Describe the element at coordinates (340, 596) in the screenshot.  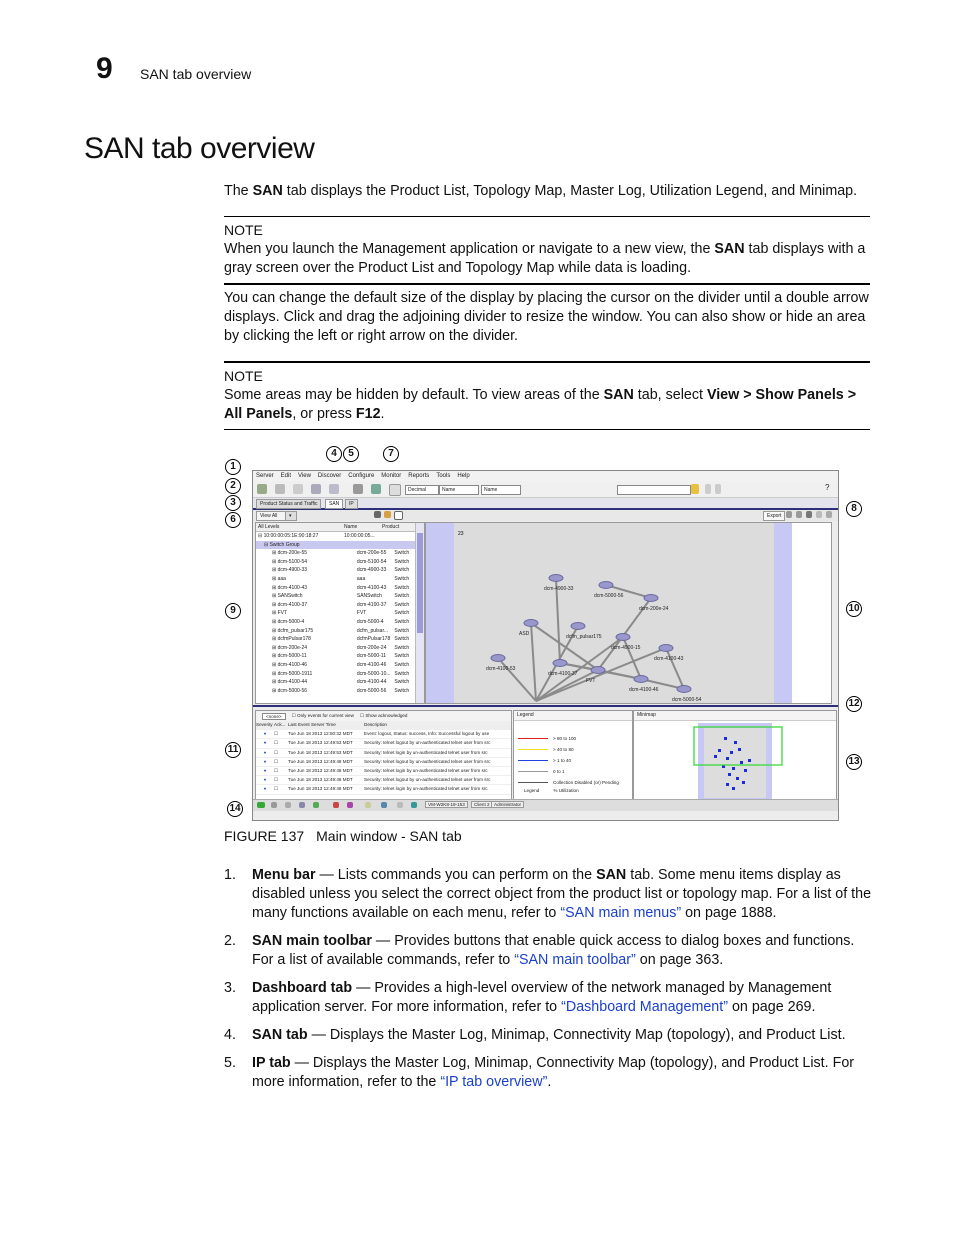
I see `table-row: ⊞ SANSwitch SANSwitch Switch` at that location.